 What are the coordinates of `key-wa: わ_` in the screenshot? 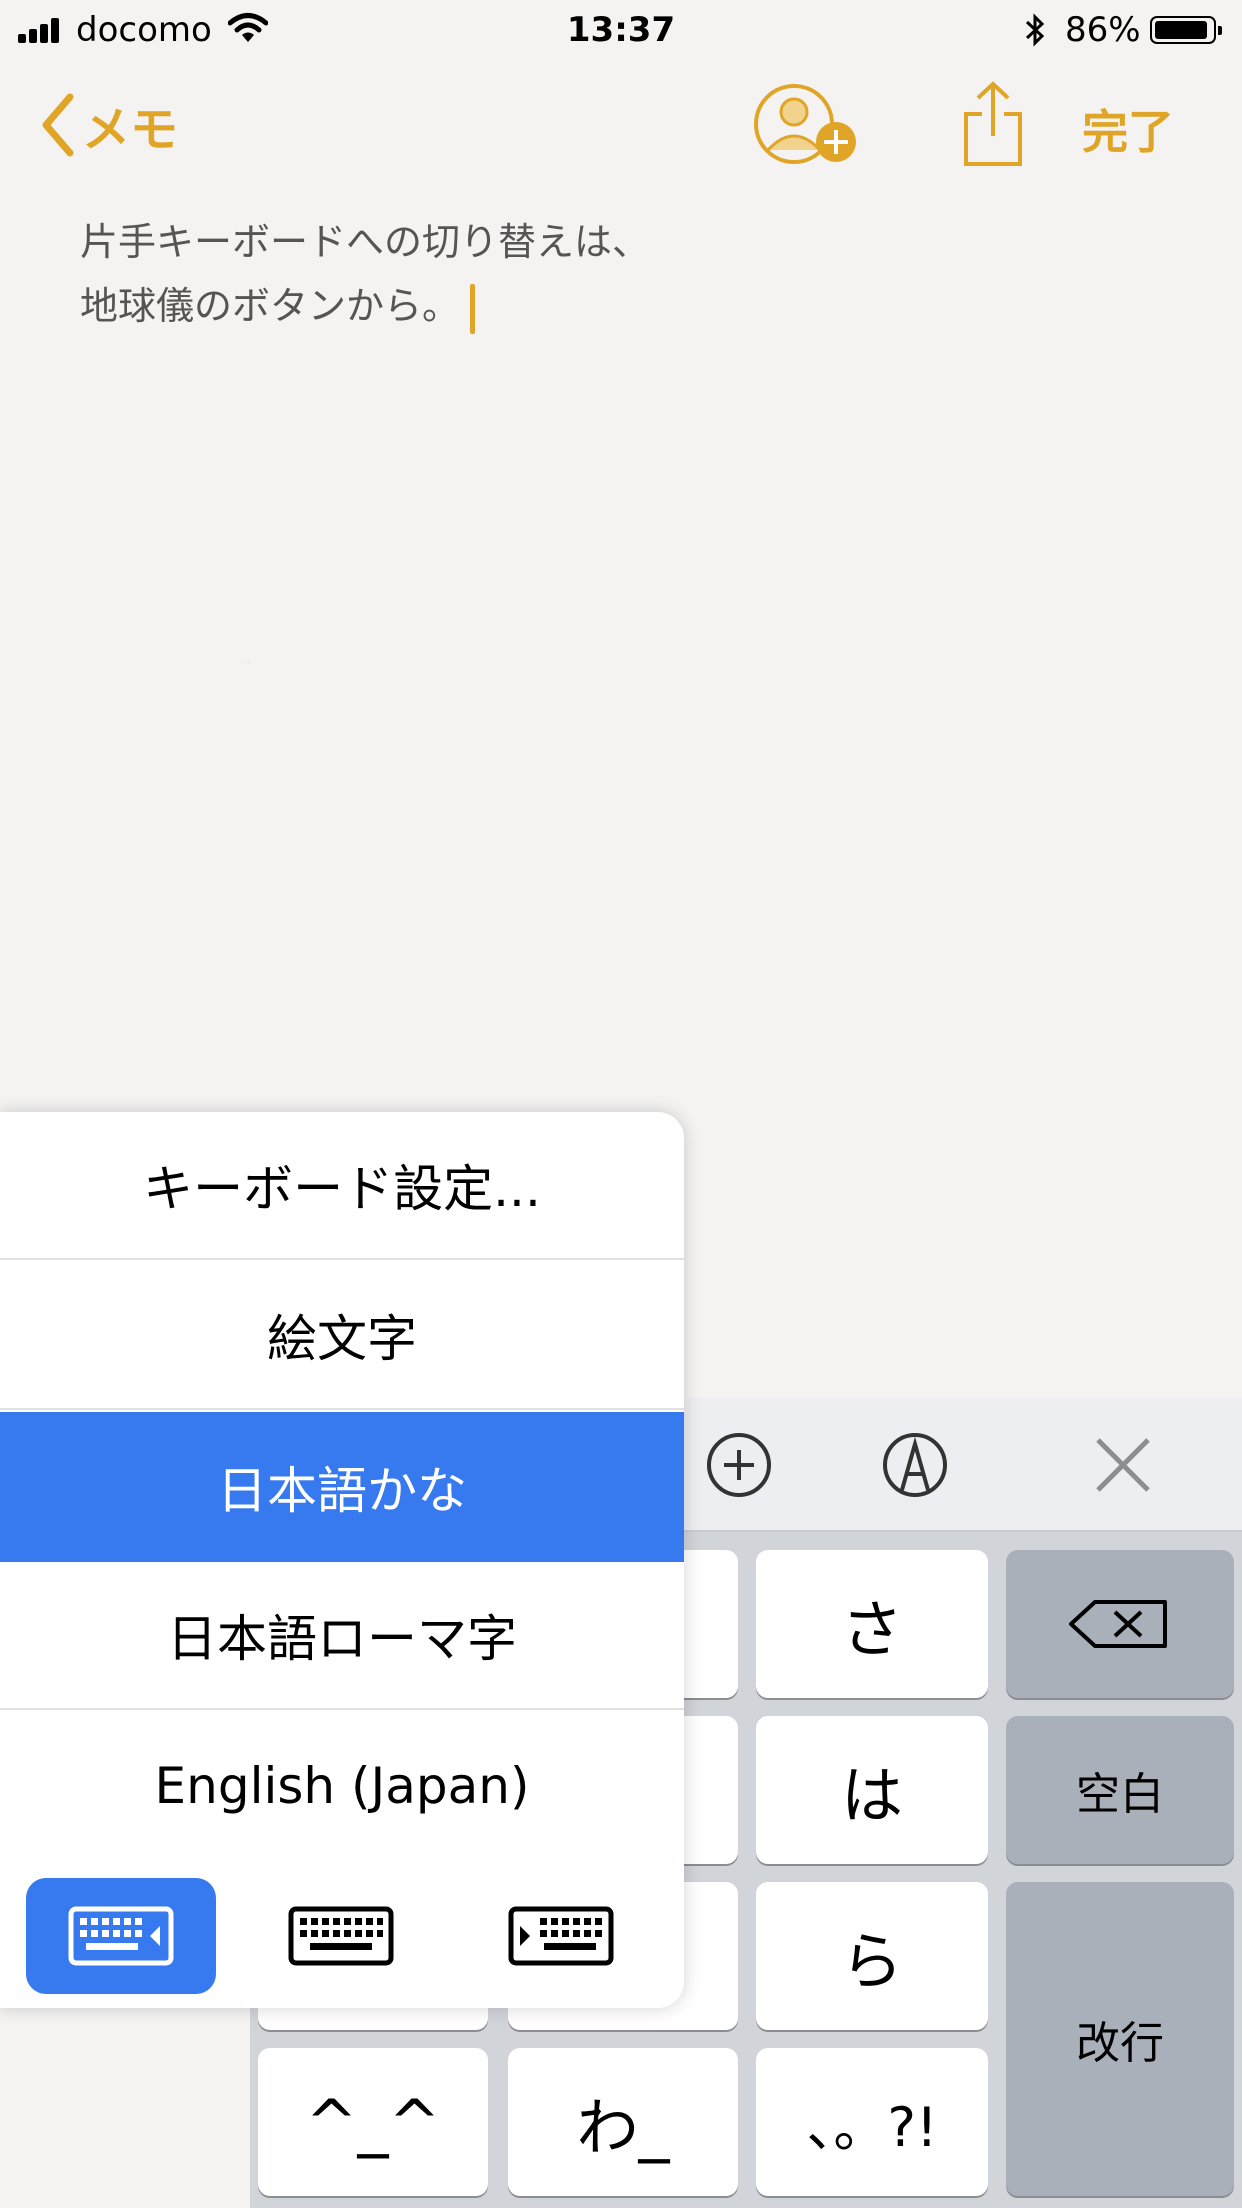 It's located at (623, 2122).